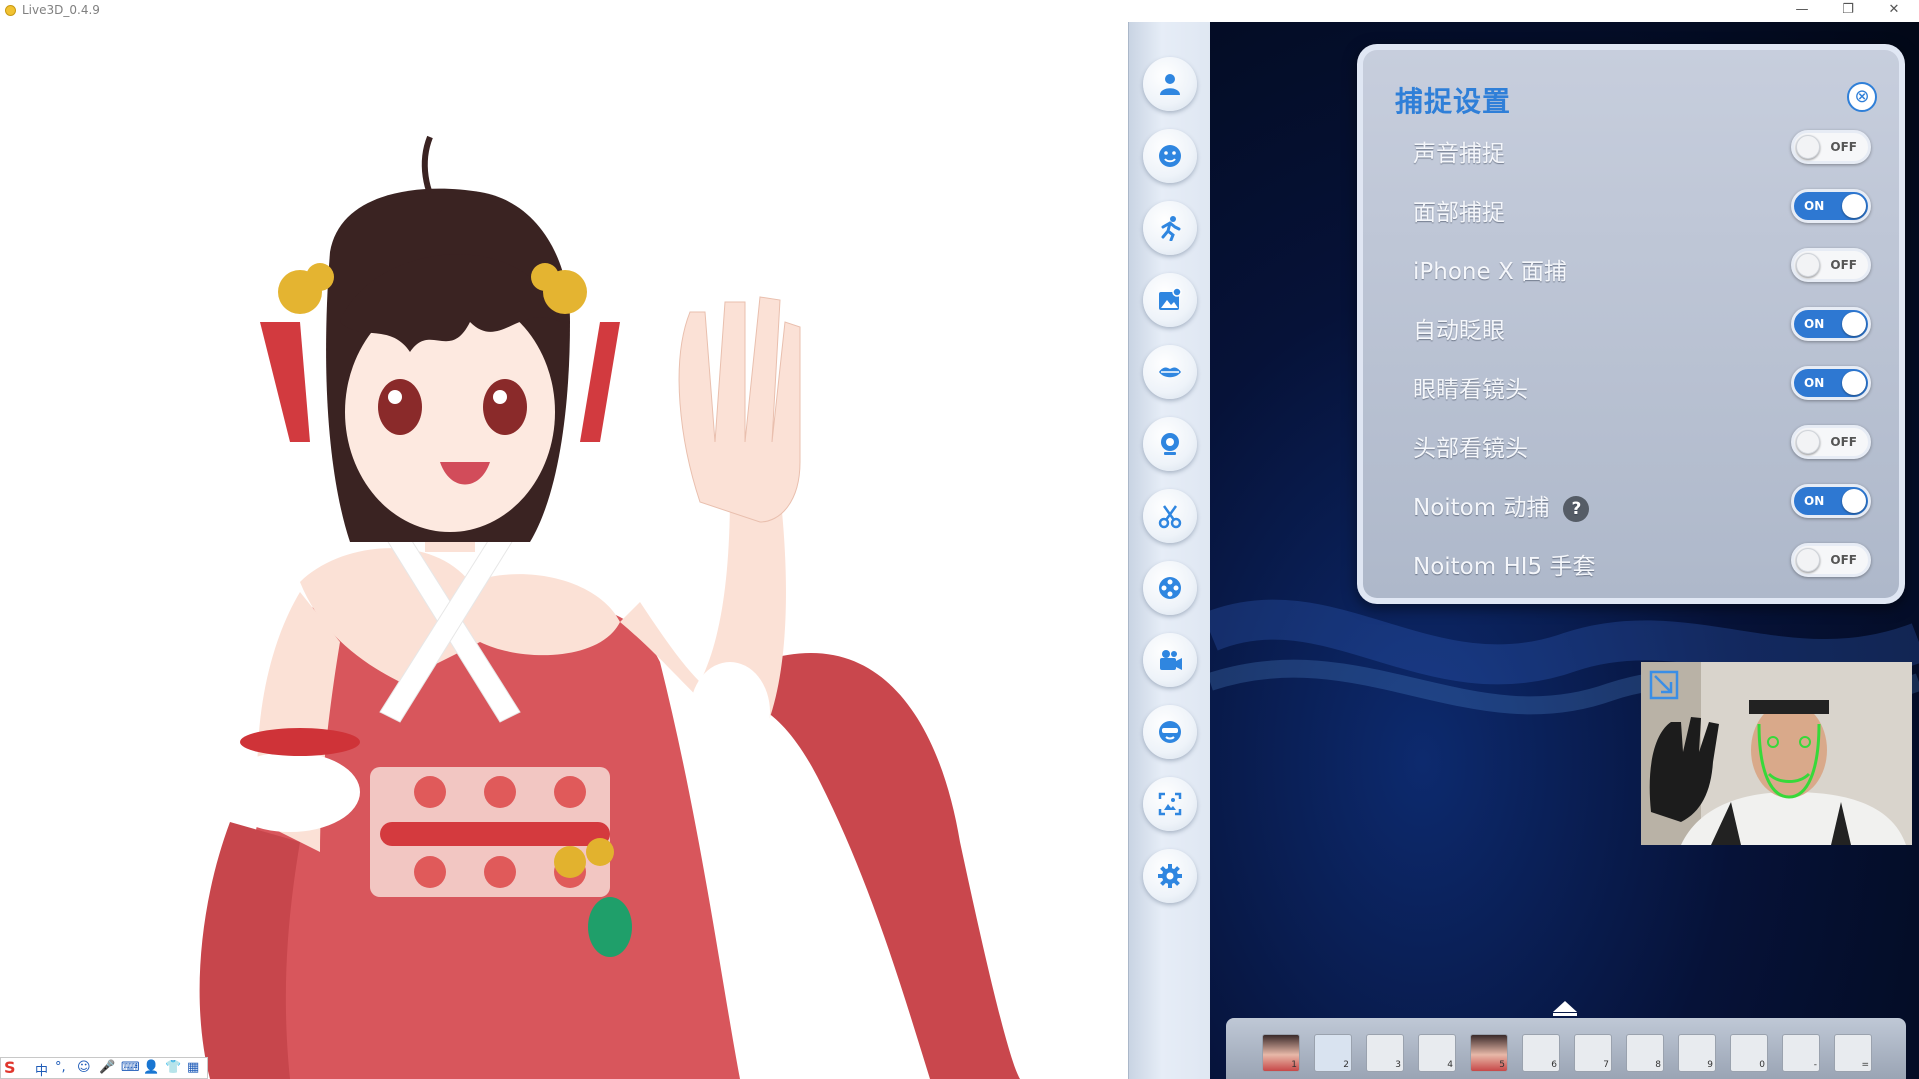 The width and height of the screenshot is (1919, 1079). I want to click on settings-icon, so click(1170, 876).